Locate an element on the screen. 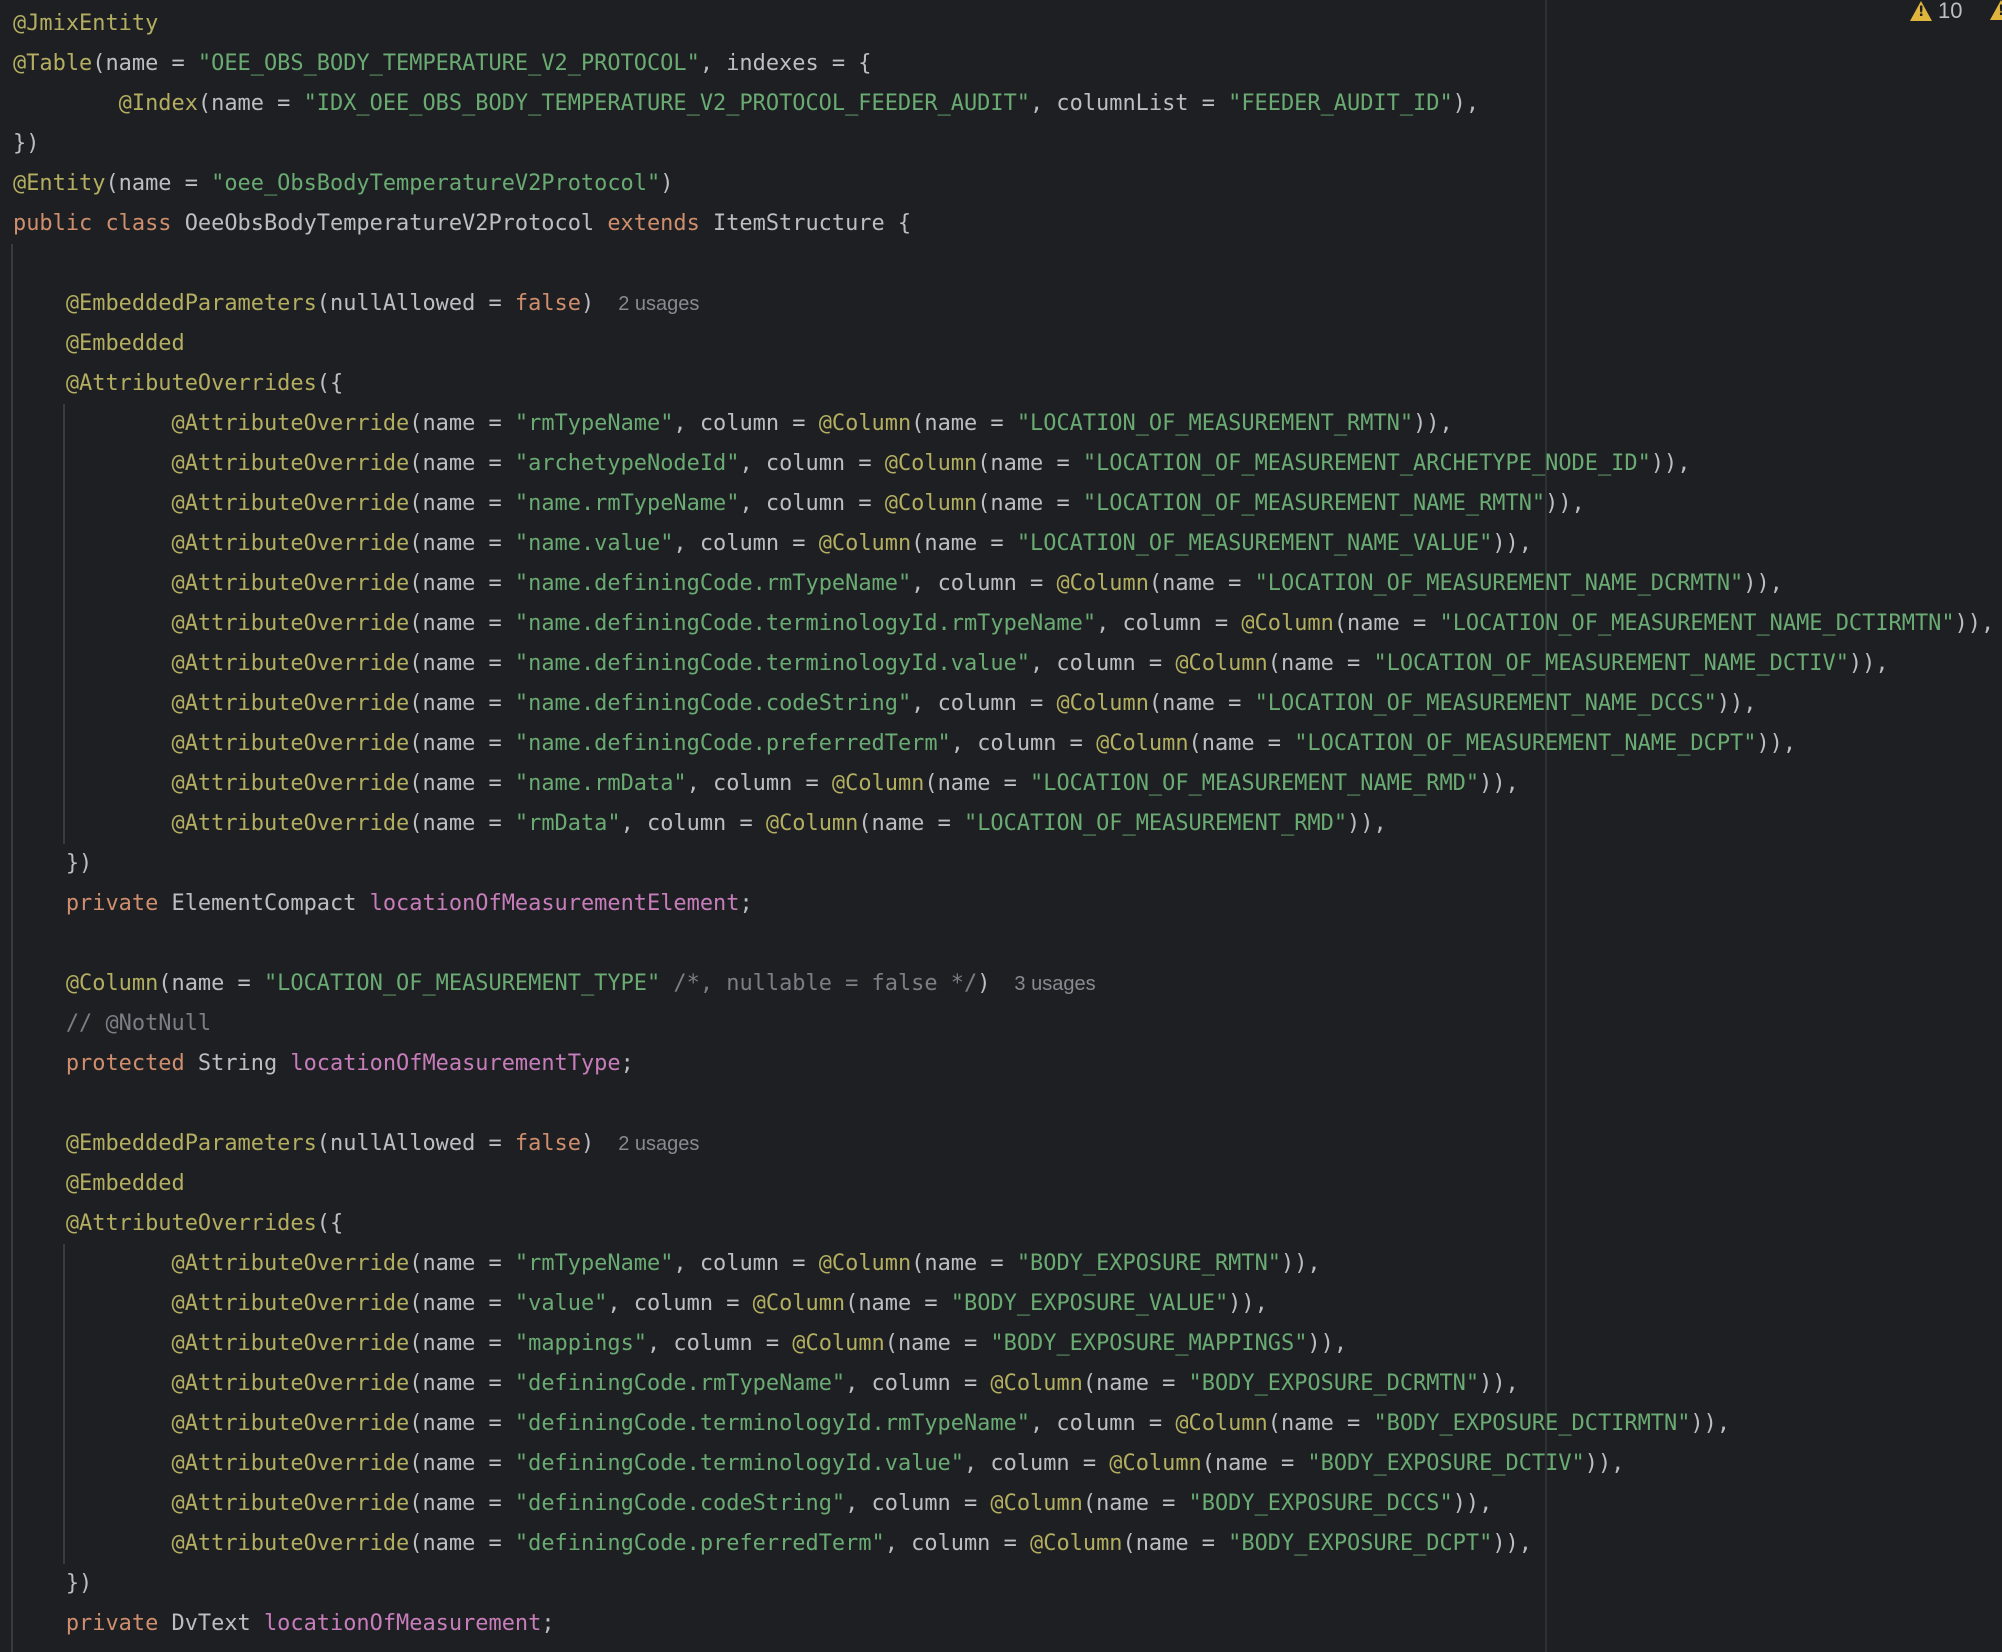  string-token: "LOCATION_OF_MEASUREMENT_NAME_RMTN" is located at coordinates (1314, 503).